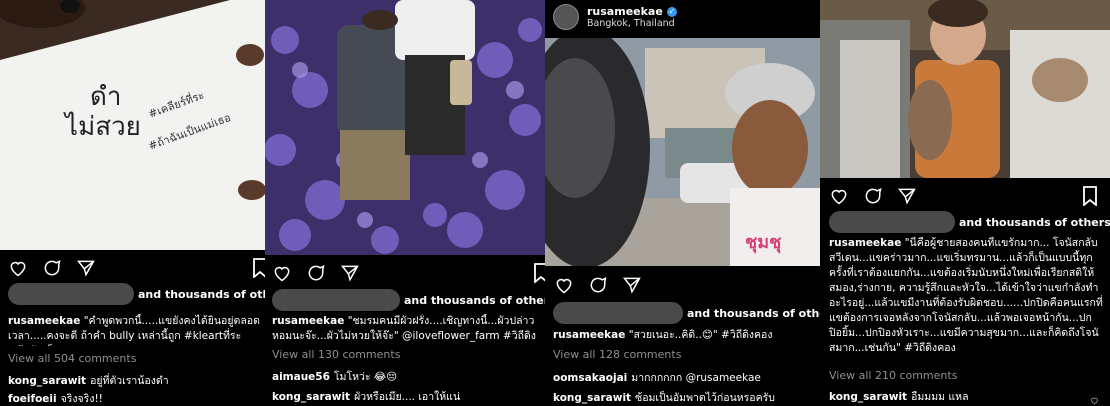 The height and width of the screenshot is (406, 1110). I want to click on comment-text: โมโหว่ะ 😂😔, so click(365, 377).